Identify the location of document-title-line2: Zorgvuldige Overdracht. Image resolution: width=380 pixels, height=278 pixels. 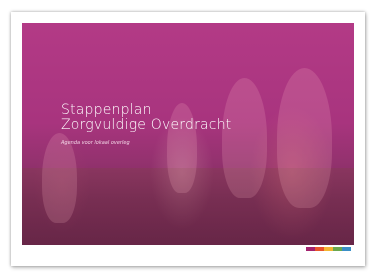
(146, 125).